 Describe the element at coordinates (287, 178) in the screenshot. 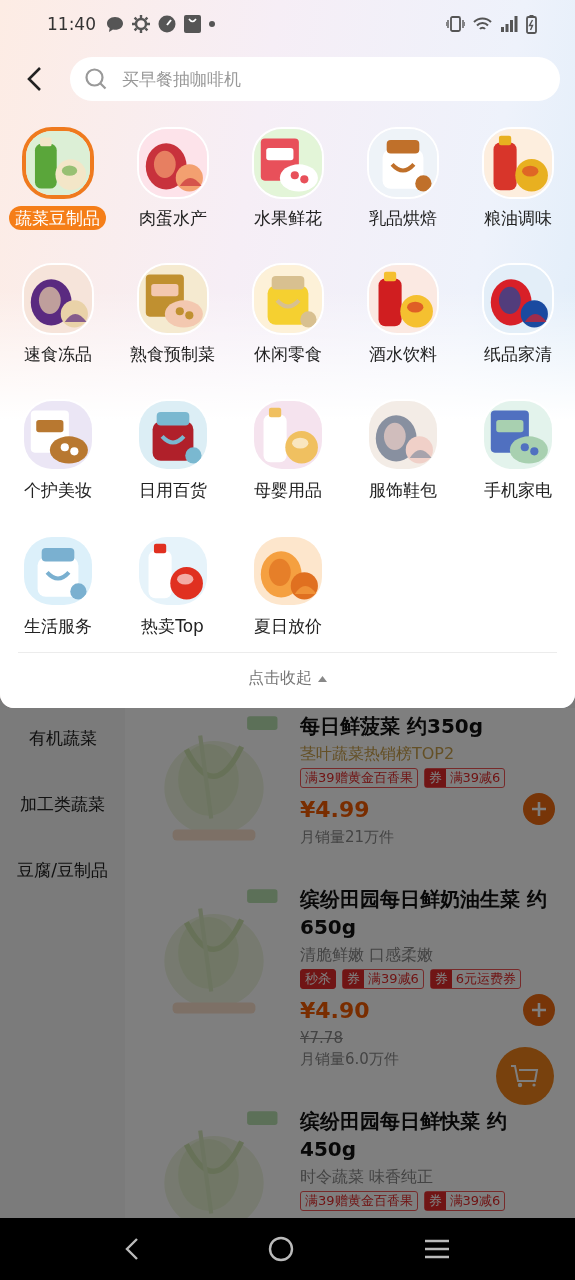

I see `category-item: 水果鲜花` at that location.